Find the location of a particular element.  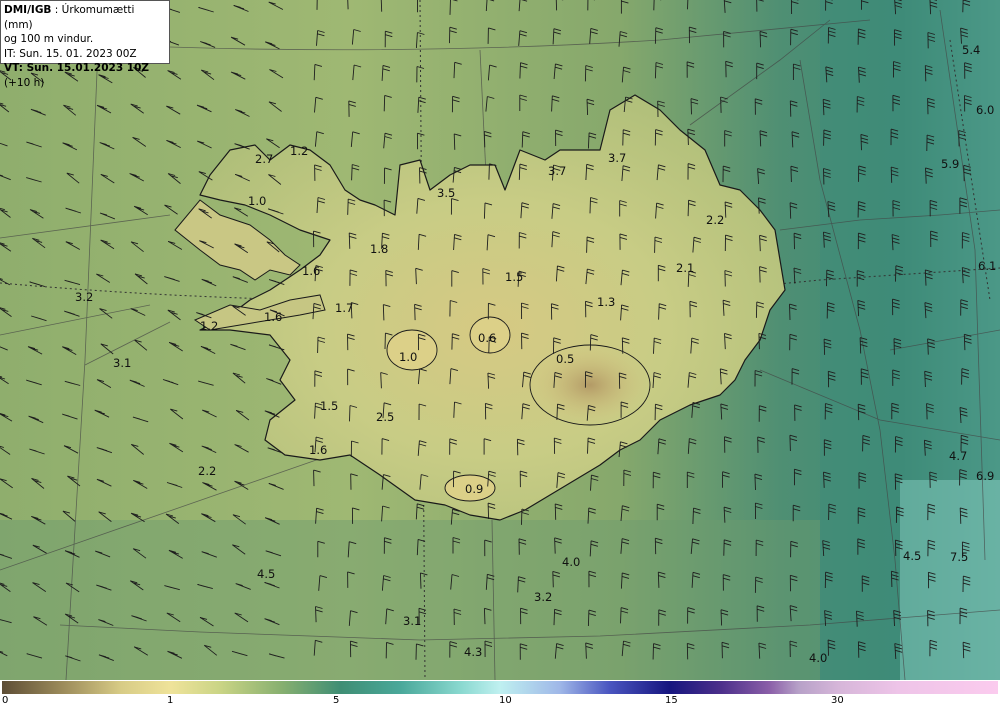

value-label: 2.7 is located at coordinates (264, 159).